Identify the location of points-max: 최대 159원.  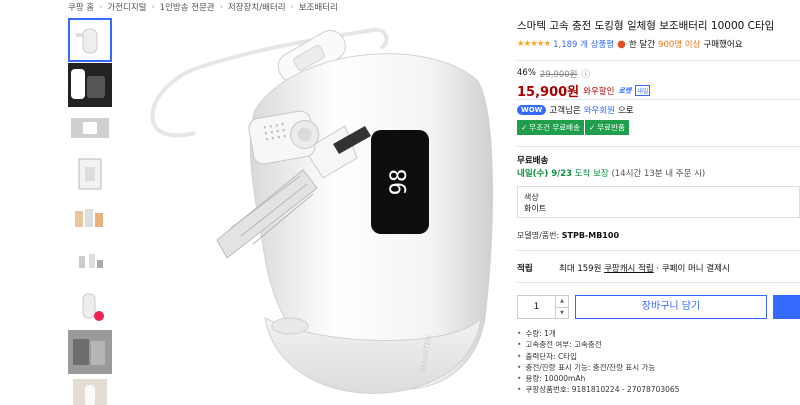
(580, 269).